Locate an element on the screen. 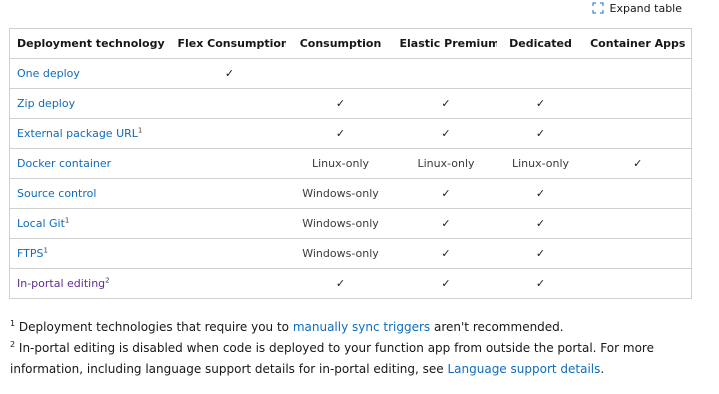 This screenshot has width=719, height=394. external-package-url-link: External package URL is located at coordinates (77, 133).